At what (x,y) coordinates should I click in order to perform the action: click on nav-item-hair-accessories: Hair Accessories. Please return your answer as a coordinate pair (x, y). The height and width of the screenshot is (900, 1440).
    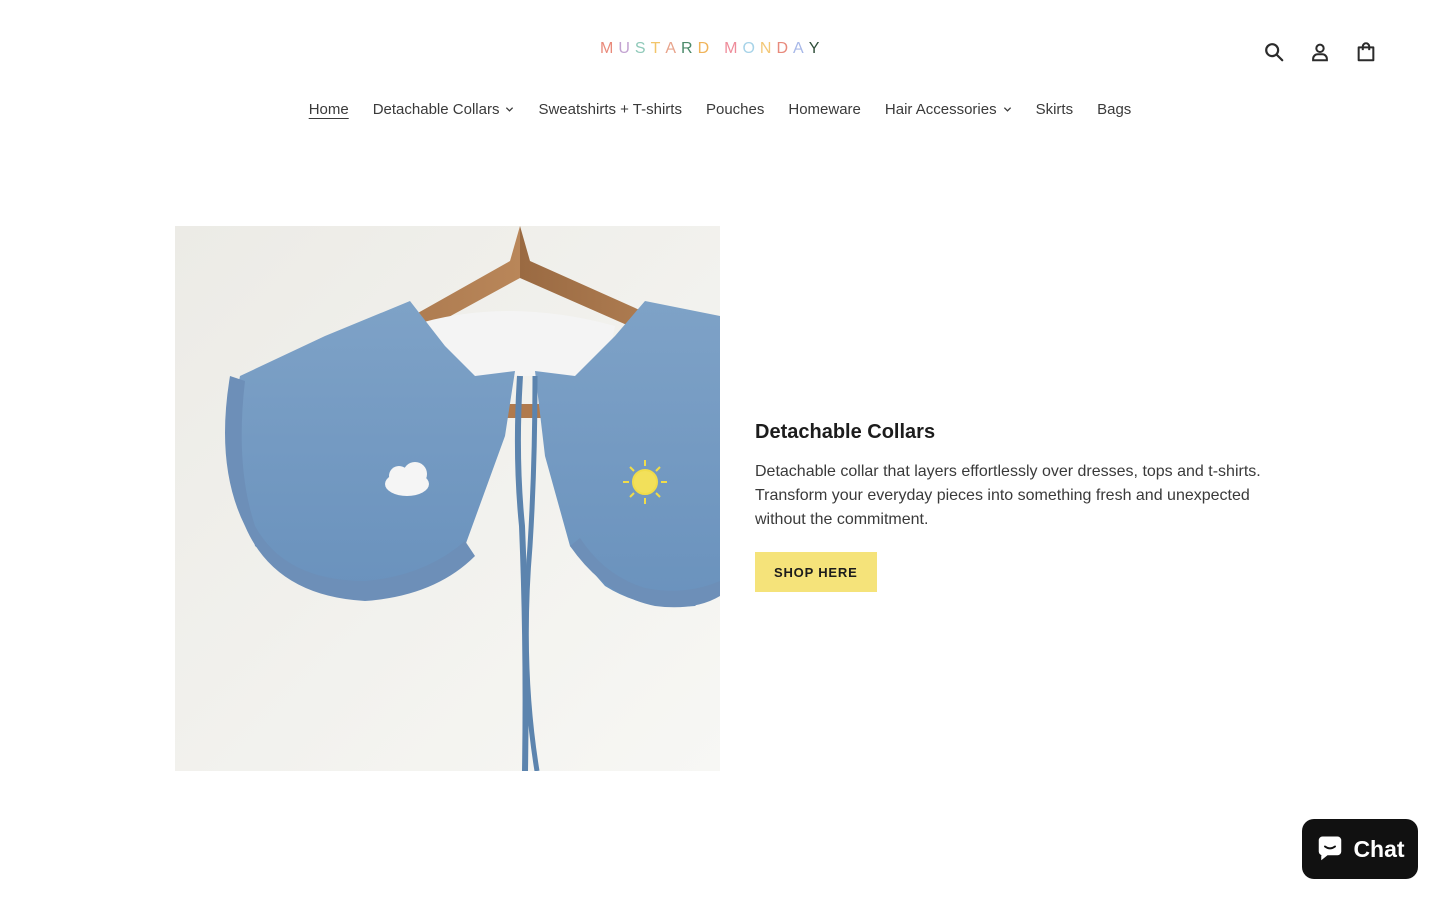
    Looking at the image, I should click on (948, 109).